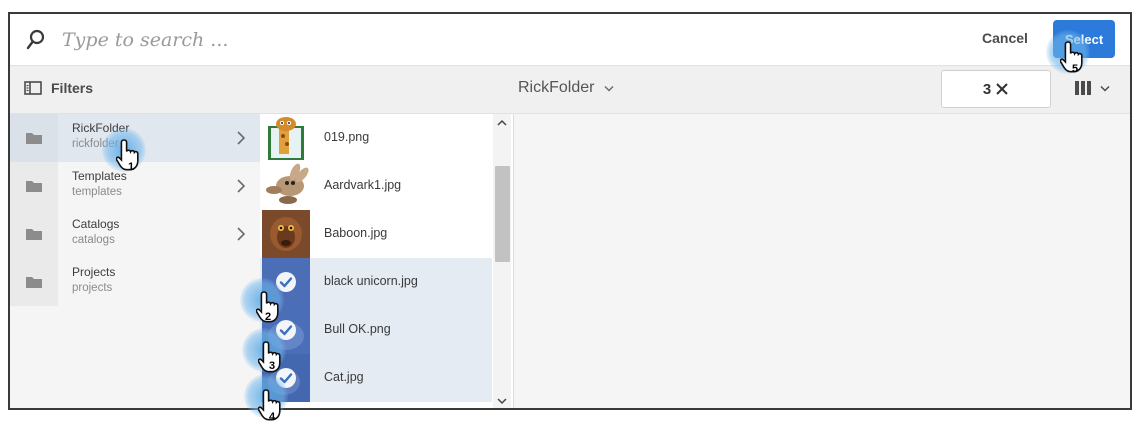 The height and width of the screenshot is (440, 1140). Describe the element at coordinates (35, 39) in the screenshot. I see `search-icon` at that location.